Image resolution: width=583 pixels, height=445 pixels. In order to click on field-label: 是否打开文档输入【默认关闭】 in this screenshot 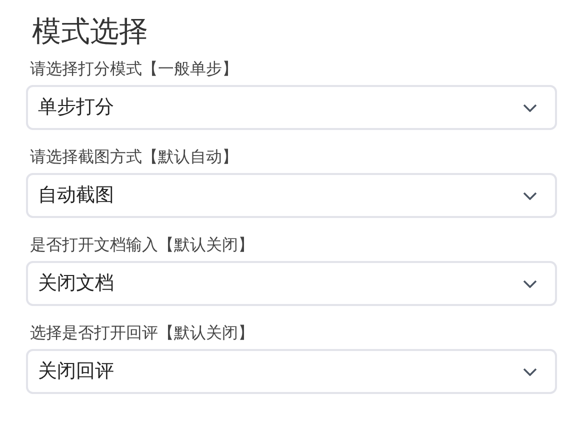, I will do `click(141, 245)`.